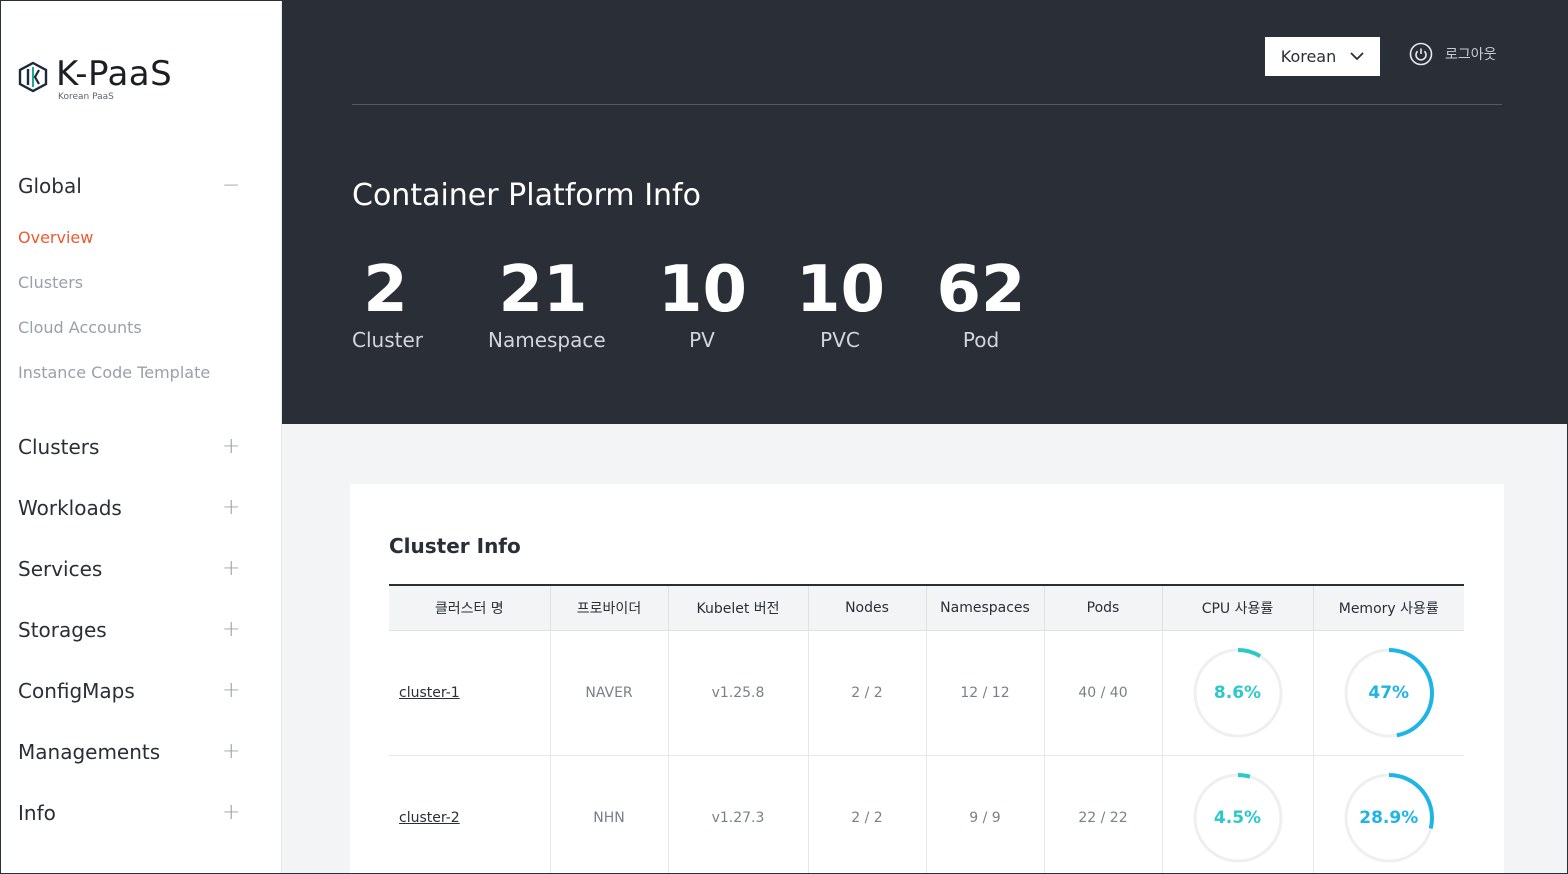 Image resolution: width=1568 pixels, height=874 pixels. Describe the element at coordinates (547, 340) in the screenshot. I see `stat-label: Namespace` at that location.